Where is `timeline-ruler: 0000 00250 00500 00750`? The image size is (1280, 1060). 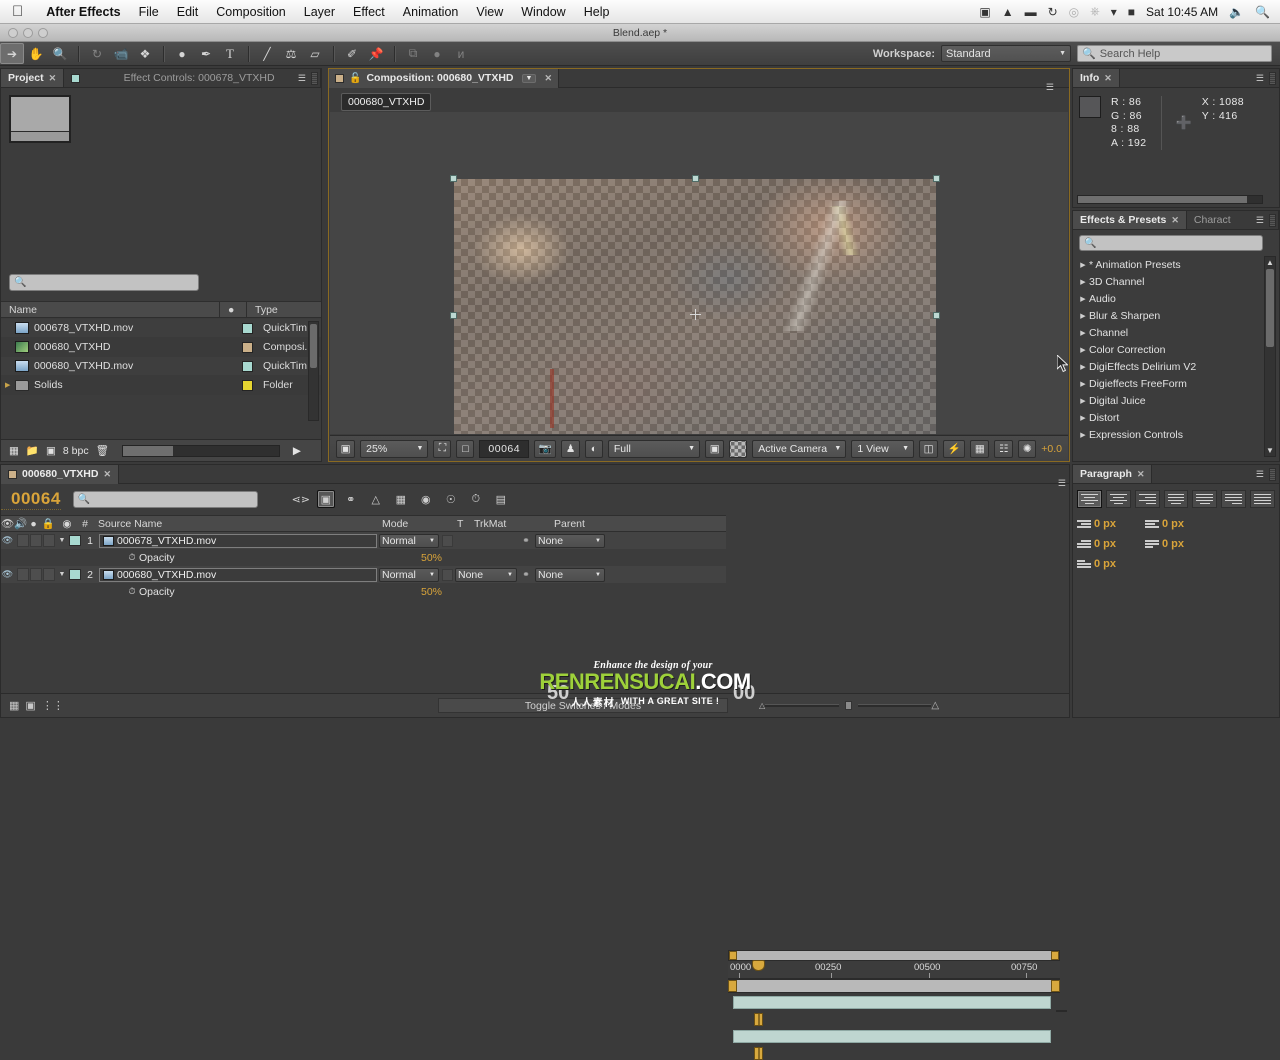 timeline-ruler: 0000 00250 00500 00750 is located at coordinates (894, 970).